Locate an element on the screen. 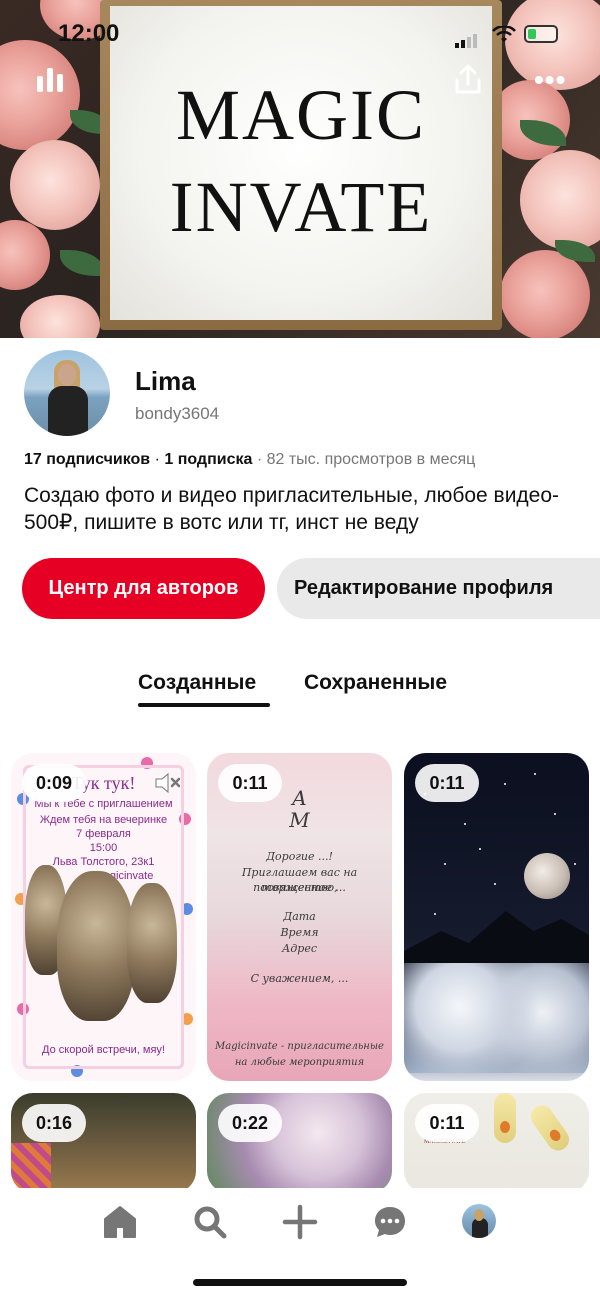 This screenshot has width=600, height=1297. status-bar: 12:00 is located at coordinates (300, 34).